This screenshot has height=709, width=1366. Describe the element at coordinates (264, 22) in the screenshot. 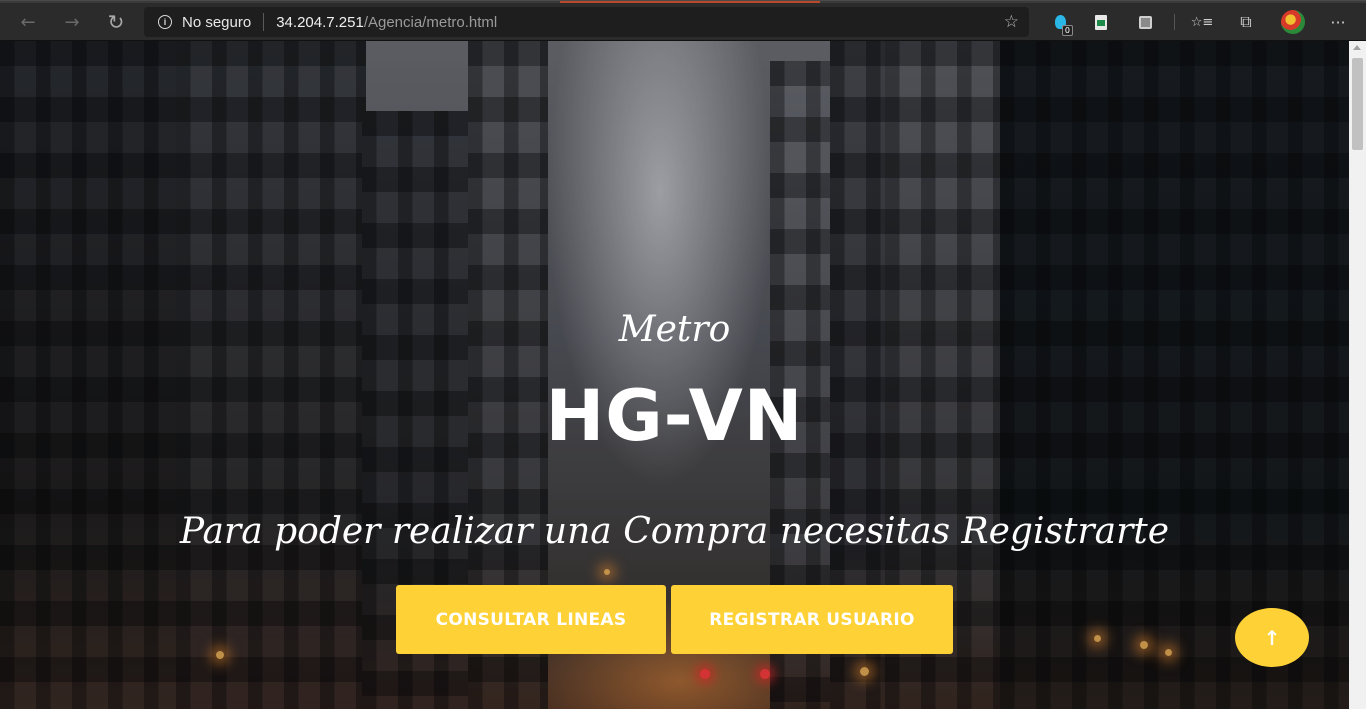

I see `address-separator` at that location.